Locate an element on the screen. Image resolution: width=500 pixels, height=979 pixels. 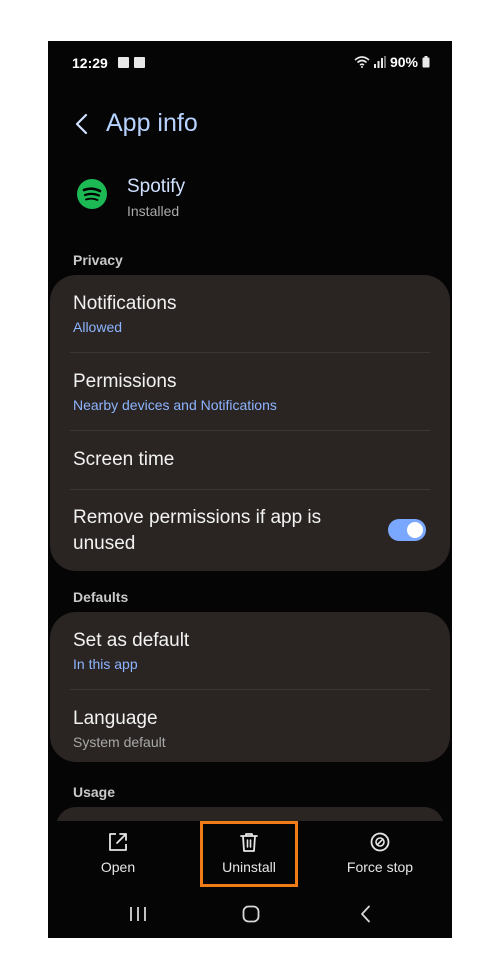
check-icon is located at coordinates (139, 62).